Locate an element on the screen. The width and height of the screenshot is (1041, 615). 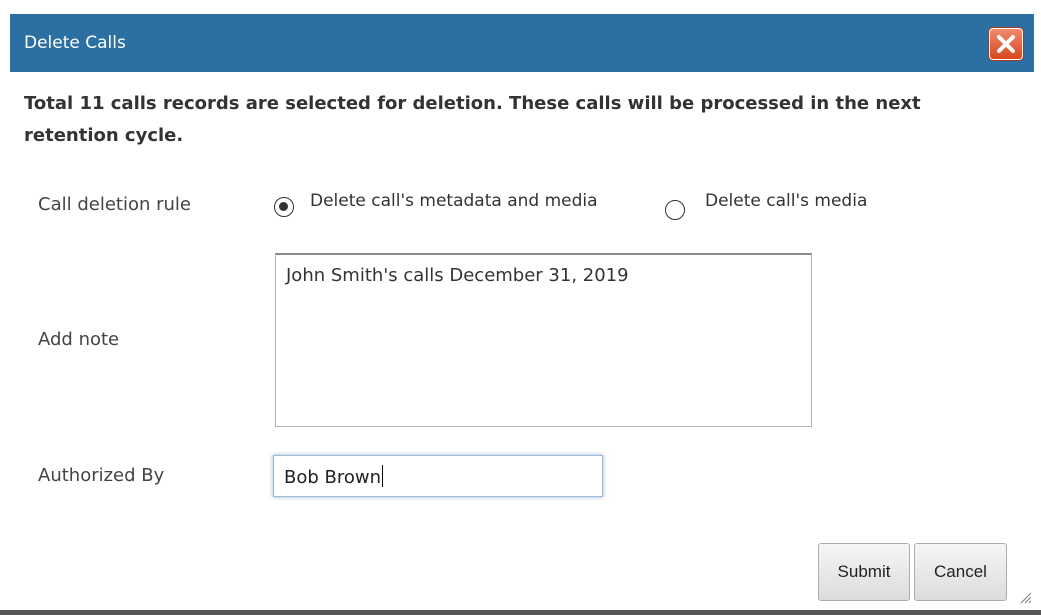
authorized-by-input: Bob Brown is located at coordinates (438, 476).